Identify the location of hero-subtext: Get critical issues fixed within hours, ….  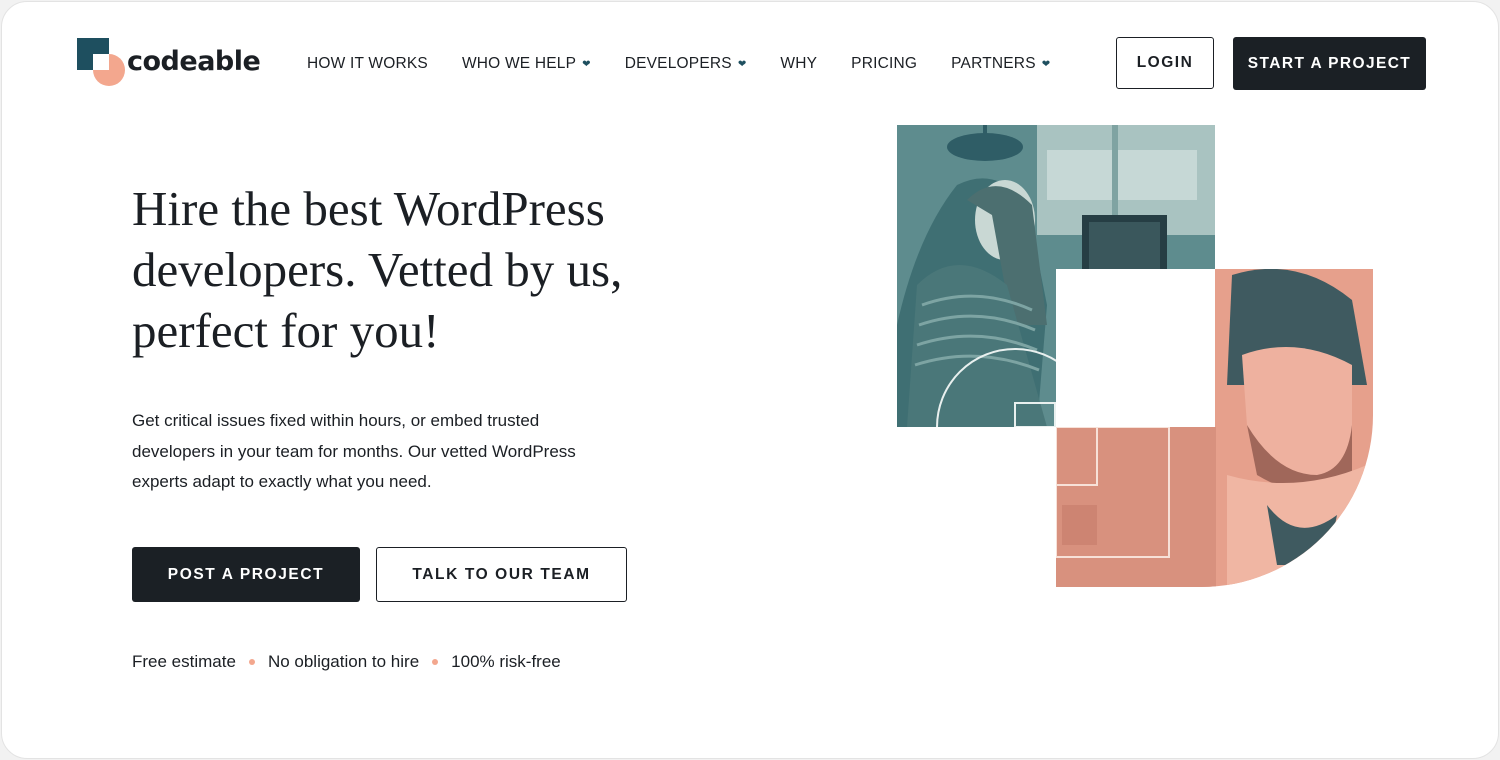
(382, 452).